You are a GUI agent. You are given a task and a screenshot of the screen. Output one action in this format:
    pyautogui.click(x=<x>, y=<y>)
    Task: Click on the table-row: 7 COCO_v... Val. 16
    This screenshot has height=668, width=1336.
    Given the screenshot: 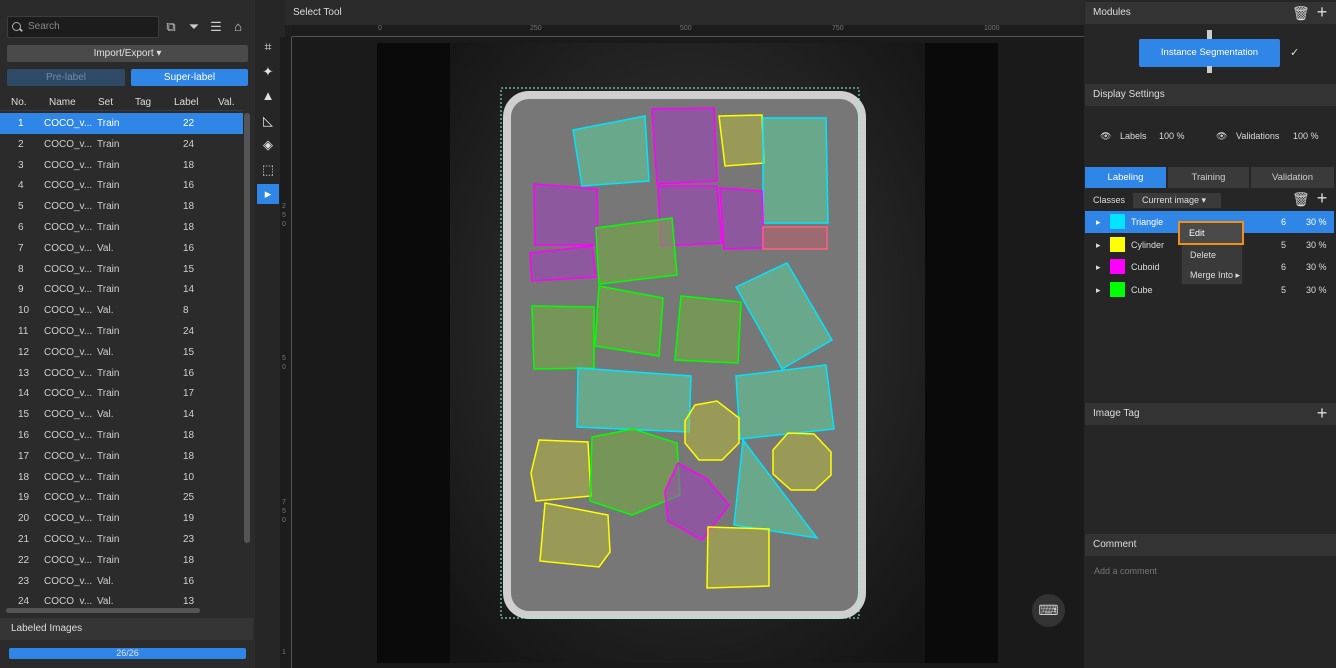 What is the action you would take?
    pyautogui.click(x=121, y=248)
    